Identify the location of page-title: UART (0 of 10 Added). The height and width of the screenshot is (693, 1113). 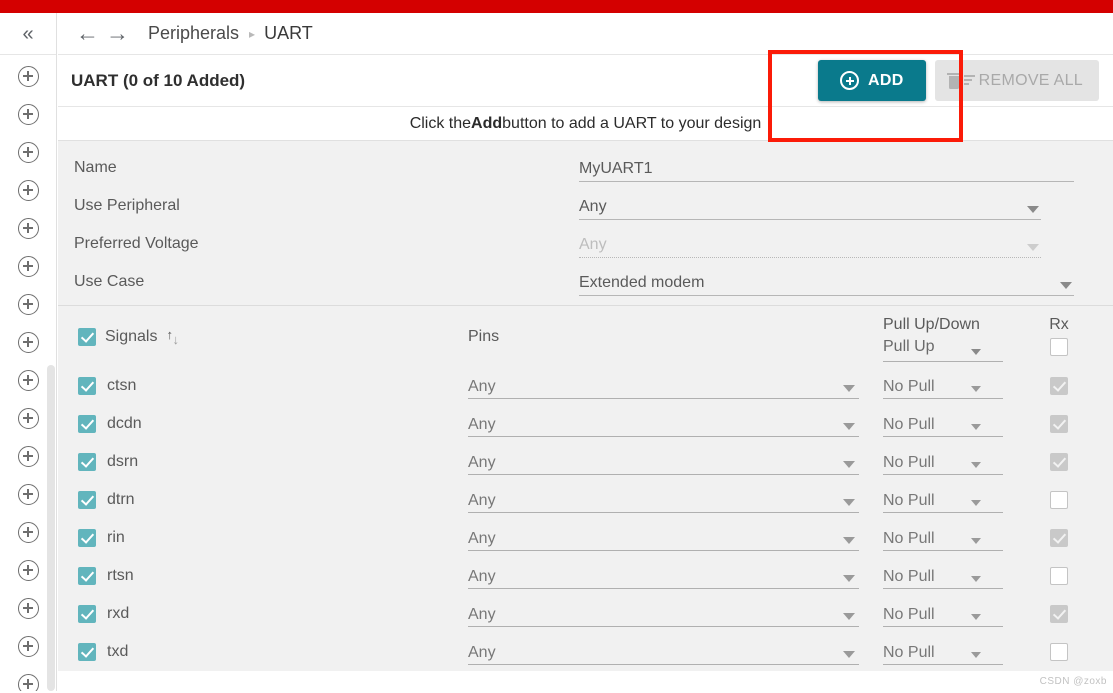
(156, 81).